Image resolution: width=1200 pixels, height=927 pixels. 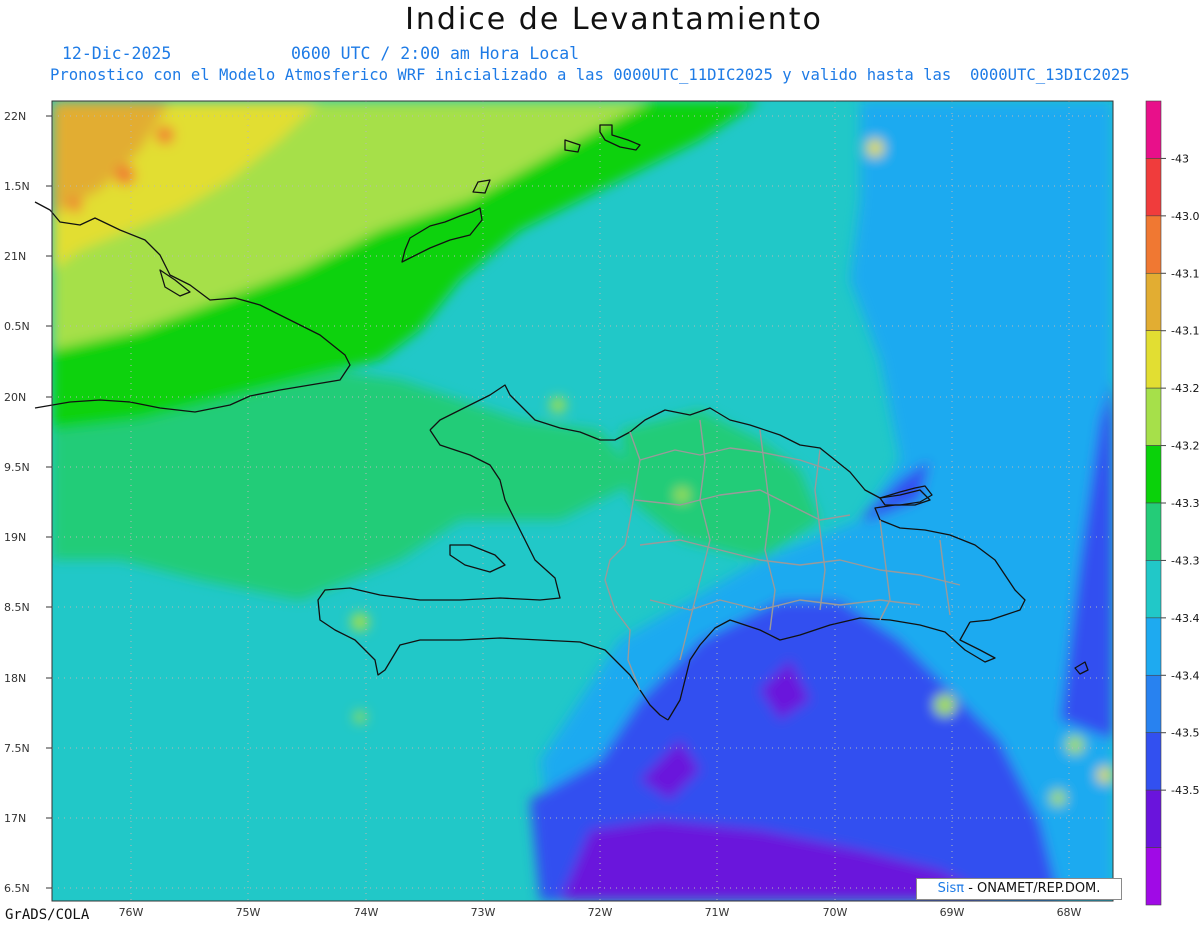 What do you see at coordinates (483, 912) in the screenshot?
I see `lon-label: 73W` at bounding box center [483, 912].